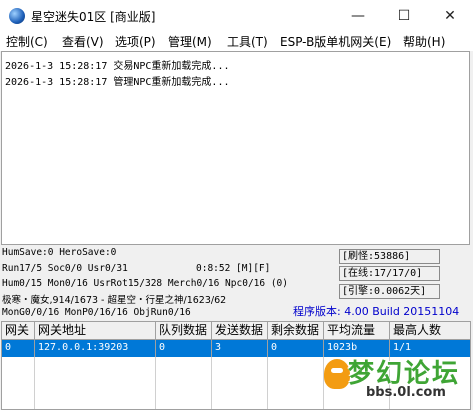 The width and height of the screenshot is (473, 410). Describe the element at coordinates (395, 381) in the screenshot. I see `forum-watermark: 梦幻论坛 bbs.0l.com` at that location.